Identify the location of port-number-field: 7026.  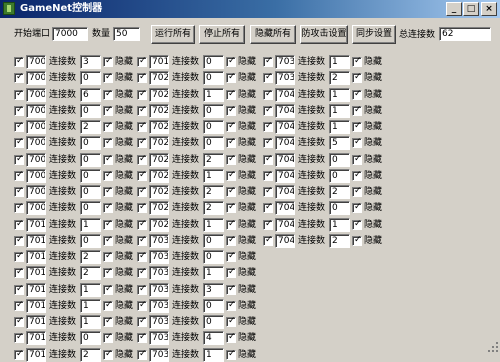
(159, 176).